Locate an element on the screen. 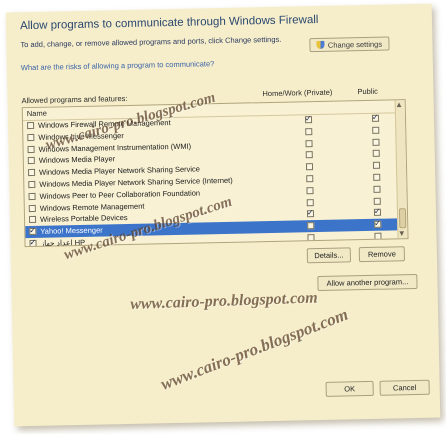 Image resolution: width=446 pixels, height=434 pixels. column-public: Public is located at coordinates (367, 91).